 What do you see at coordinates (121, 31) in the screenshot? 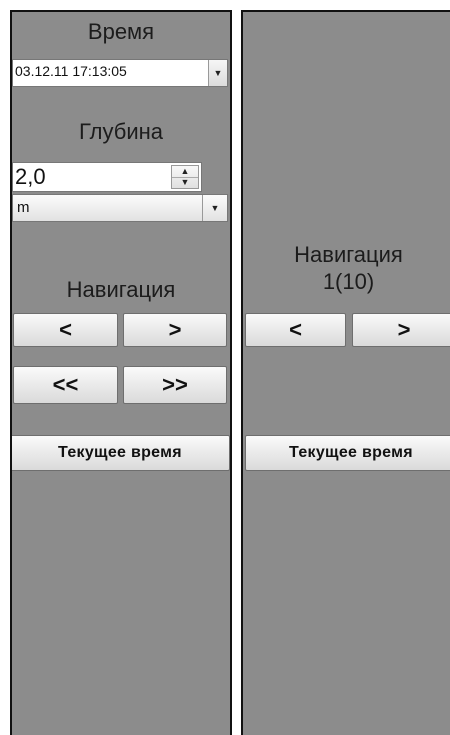
I see `time-label: Время` at bounding box center [121, 31].